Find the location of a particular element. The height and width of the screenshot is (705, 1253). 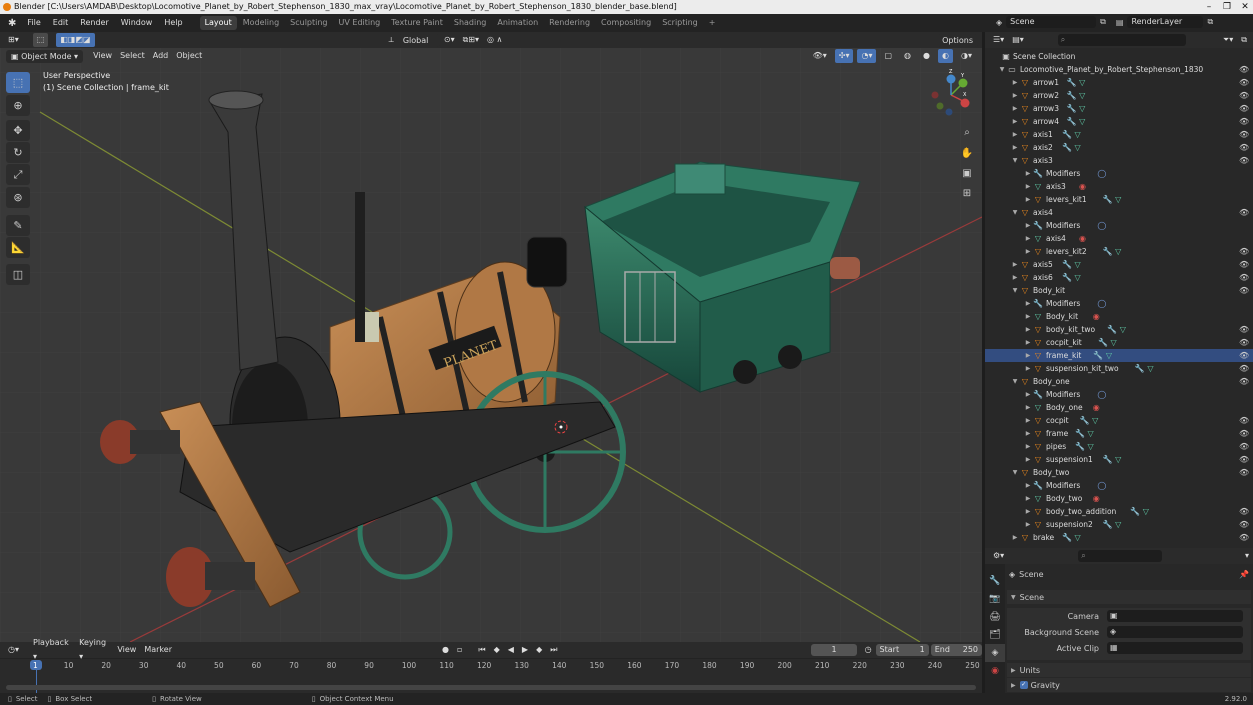

jump-start-icon: ⏮ is located at coordinates (481, 650).